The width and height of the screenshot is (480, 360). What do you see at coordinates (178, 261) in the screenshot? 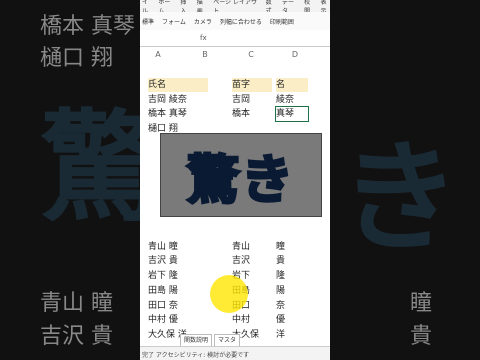
I see `table-cell: 吉沢 貴` at bounding box center [178, 261].